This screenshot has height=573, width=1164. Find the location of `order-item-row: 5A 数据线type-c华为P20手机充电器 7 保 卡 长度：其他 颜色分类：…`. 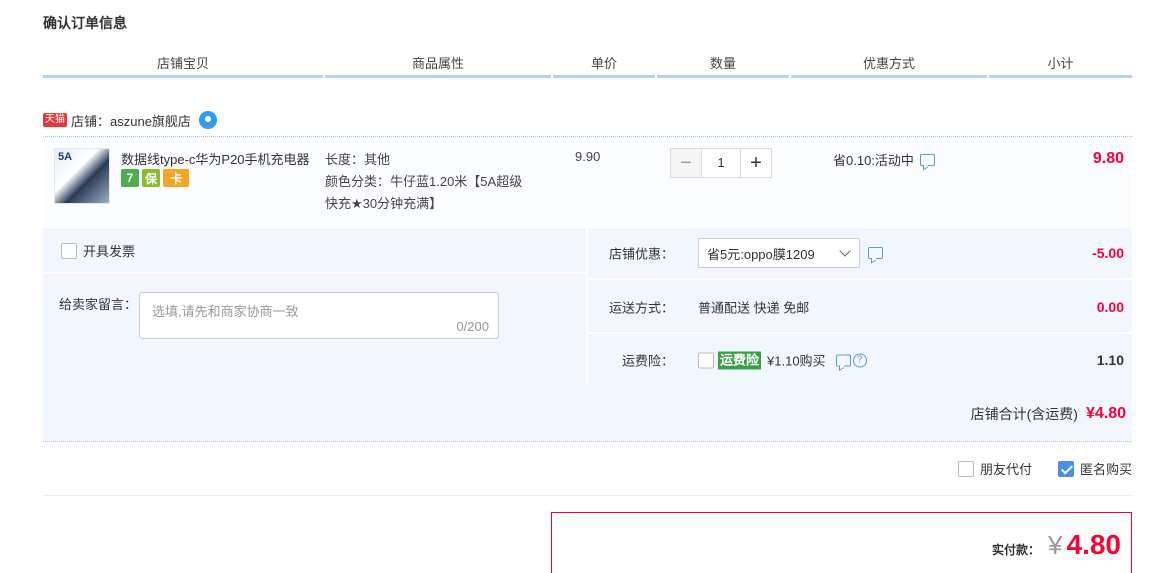

order-item-row: 5A 数据线type-c华为P20手机充电器 7 保 卡 长度：其他 颜色分类：… is located at coordinates (587, 180).